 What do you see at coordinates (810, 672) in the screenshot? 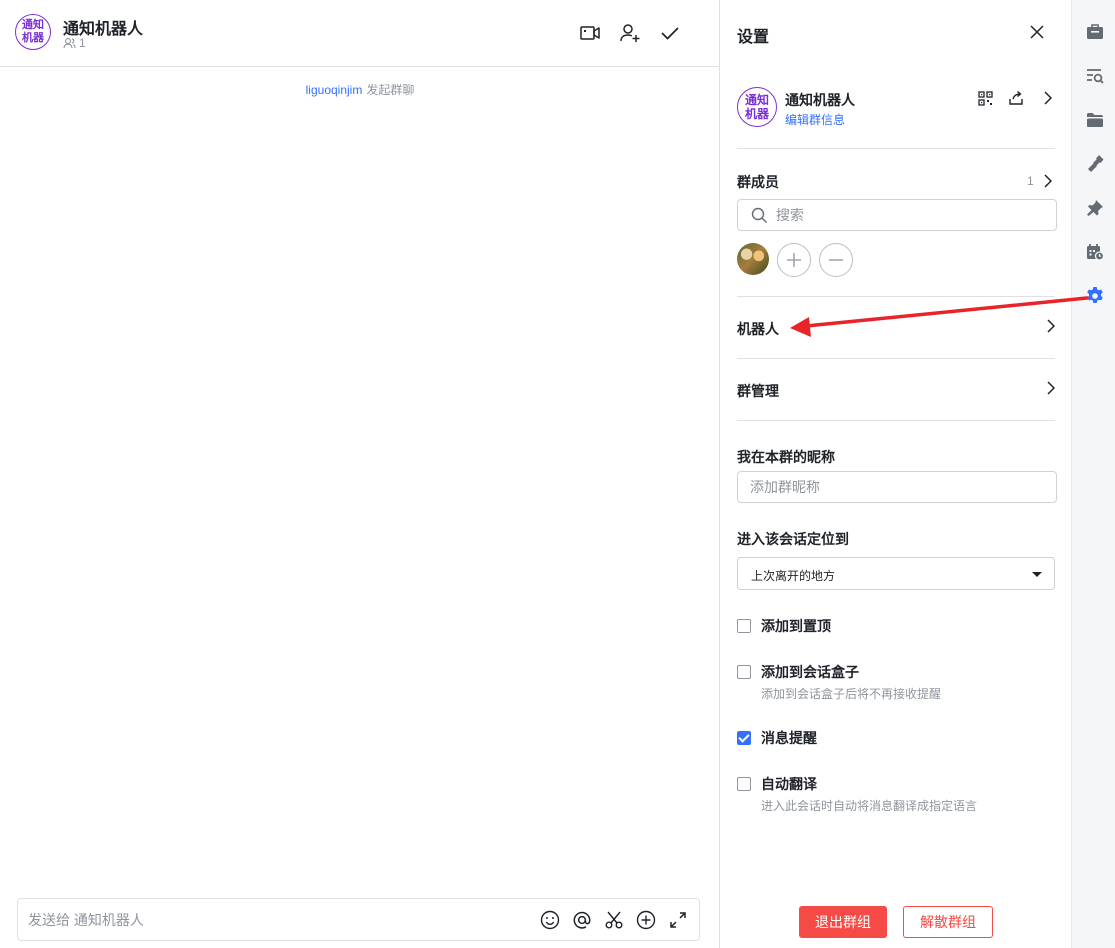
I see `option-label: 添加到会话盒子` at bounding box center [810, 672].